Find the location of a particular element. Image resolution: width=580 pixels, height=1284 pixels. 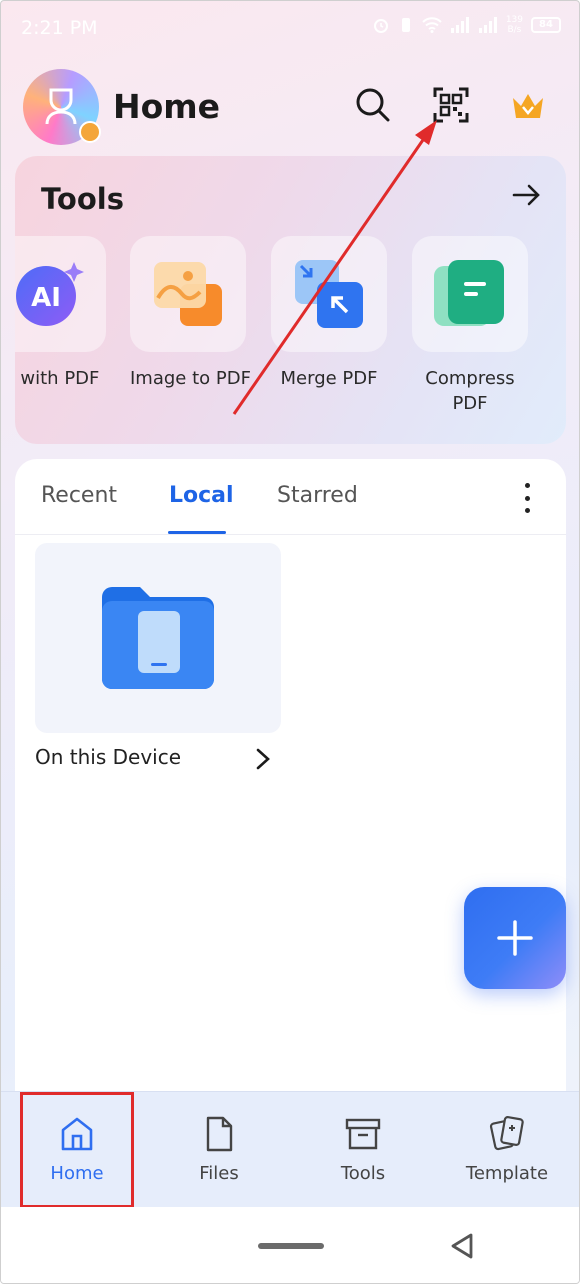

qr-scan-icon is located at coordinates (451, 105).